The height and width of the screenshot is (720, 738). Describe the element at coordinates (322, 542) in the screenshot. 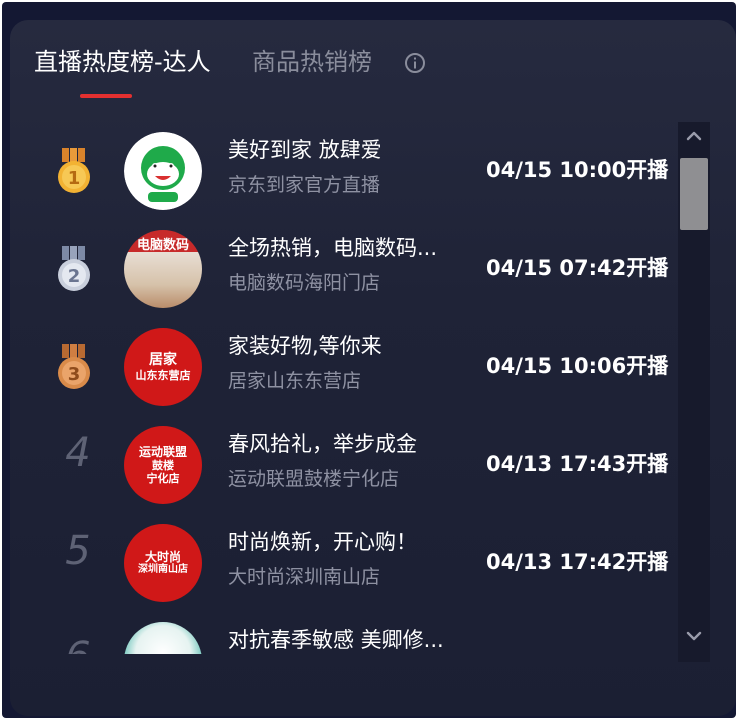

I see `live-title: 时尚焕新，开心购！` at that location.